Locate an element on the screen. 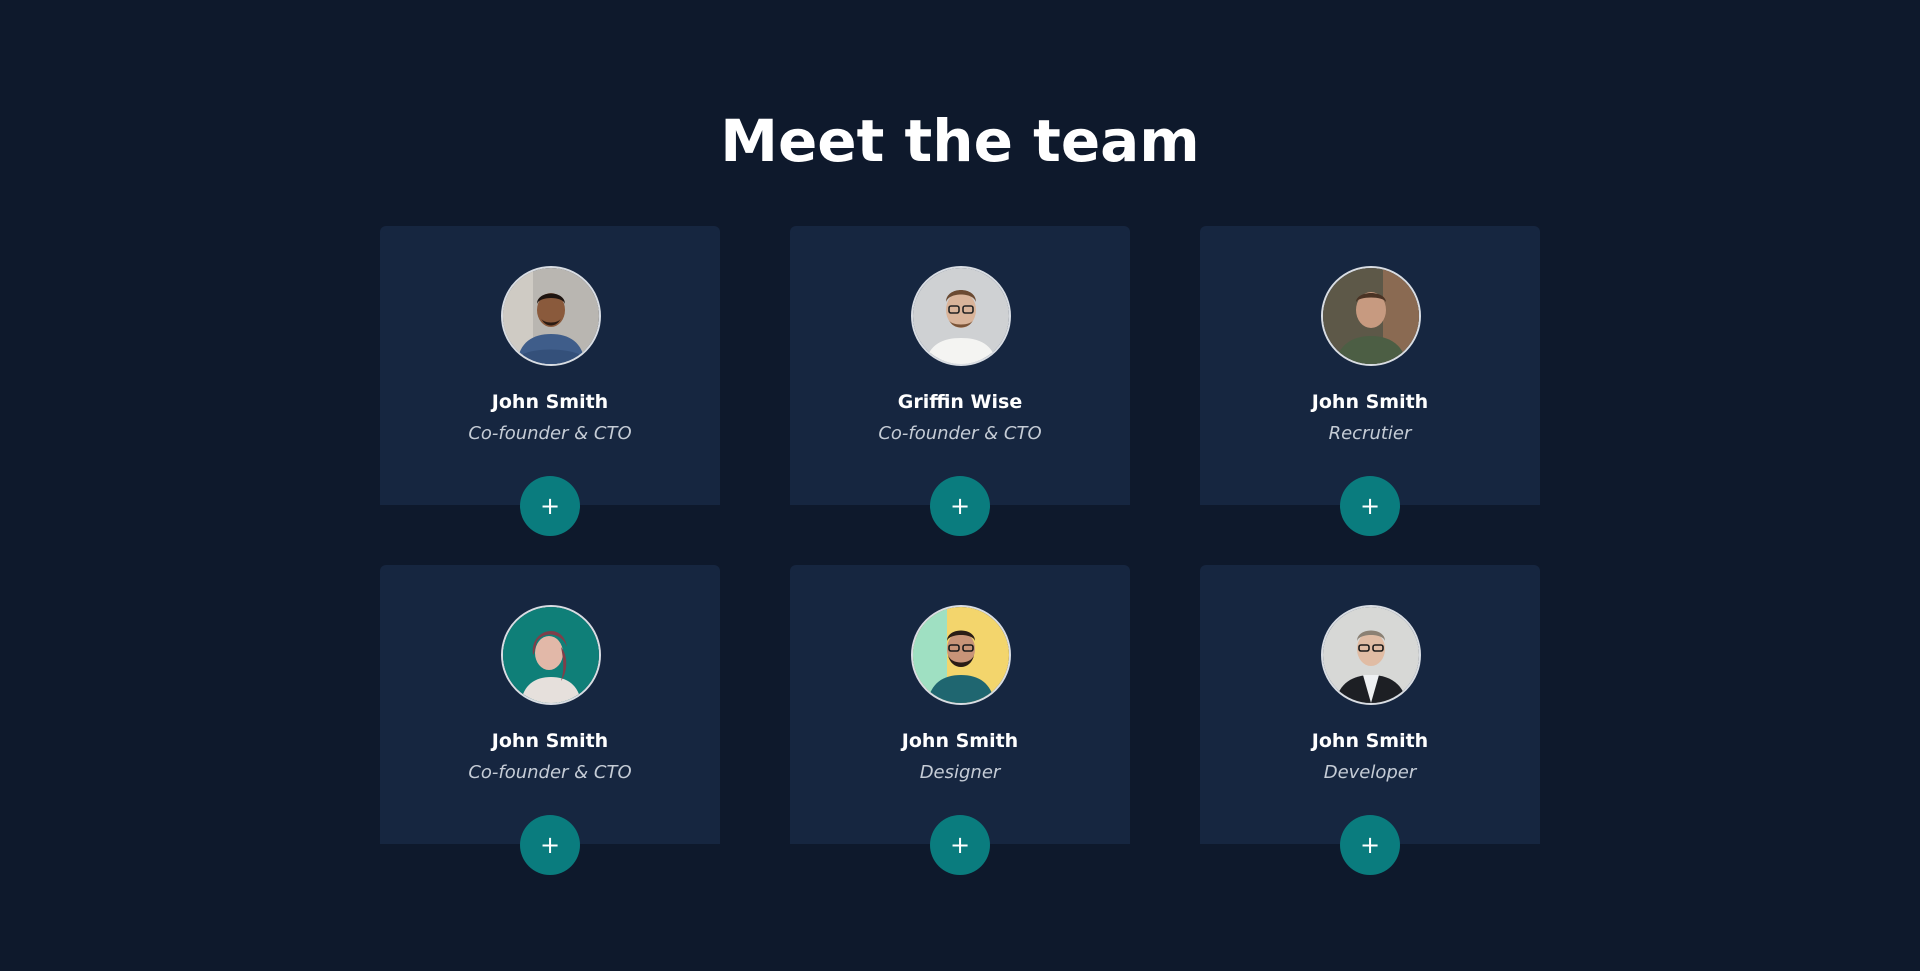 The width and height of the screenshot is (1920, 971). page-title: Meet the team is located at coordinates (960, 141).